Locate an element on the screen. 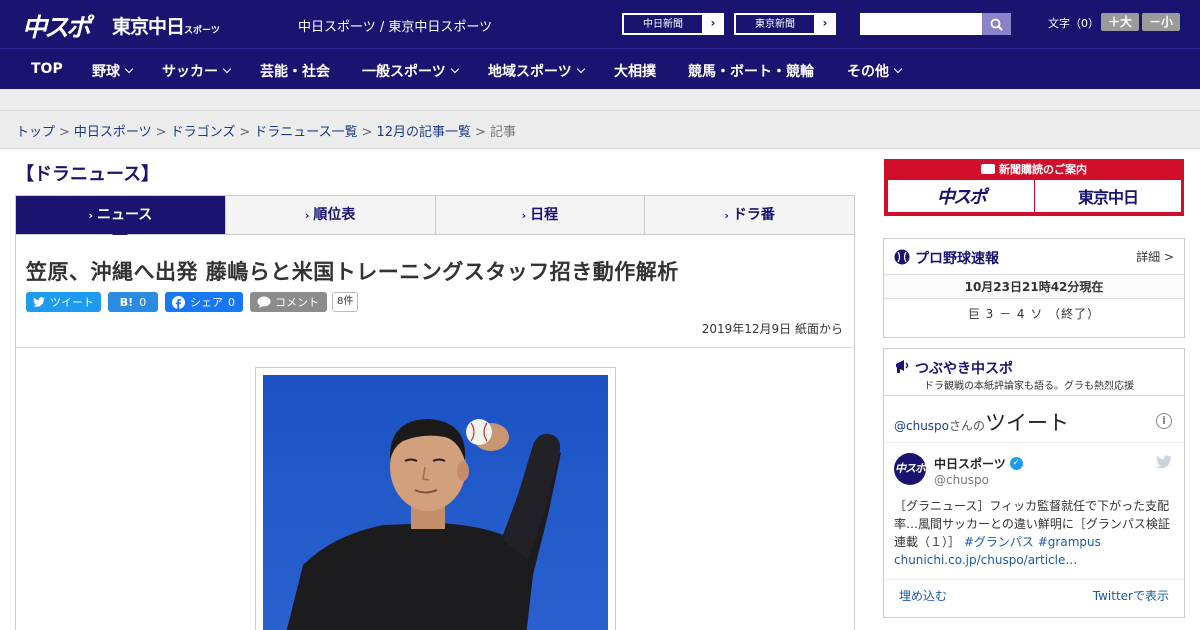 The height and width of the screenshot is (630, 1200). nav-soccer: サッカー is located at coordinates (197, 71).